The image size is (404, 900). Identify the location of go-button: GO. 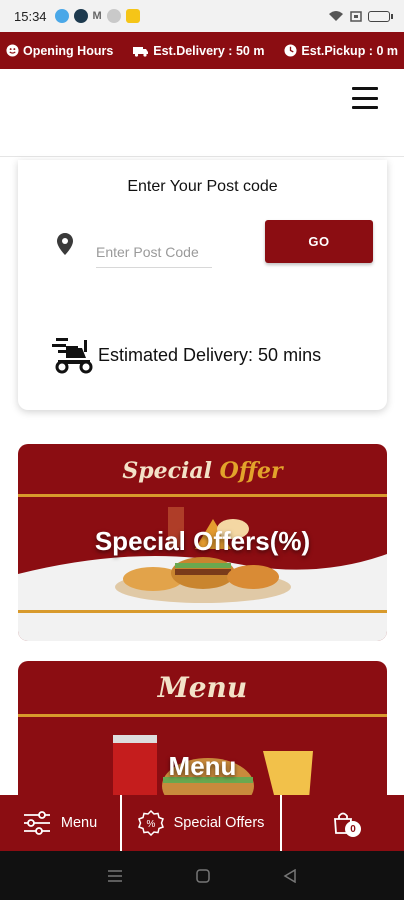
(319, 241).